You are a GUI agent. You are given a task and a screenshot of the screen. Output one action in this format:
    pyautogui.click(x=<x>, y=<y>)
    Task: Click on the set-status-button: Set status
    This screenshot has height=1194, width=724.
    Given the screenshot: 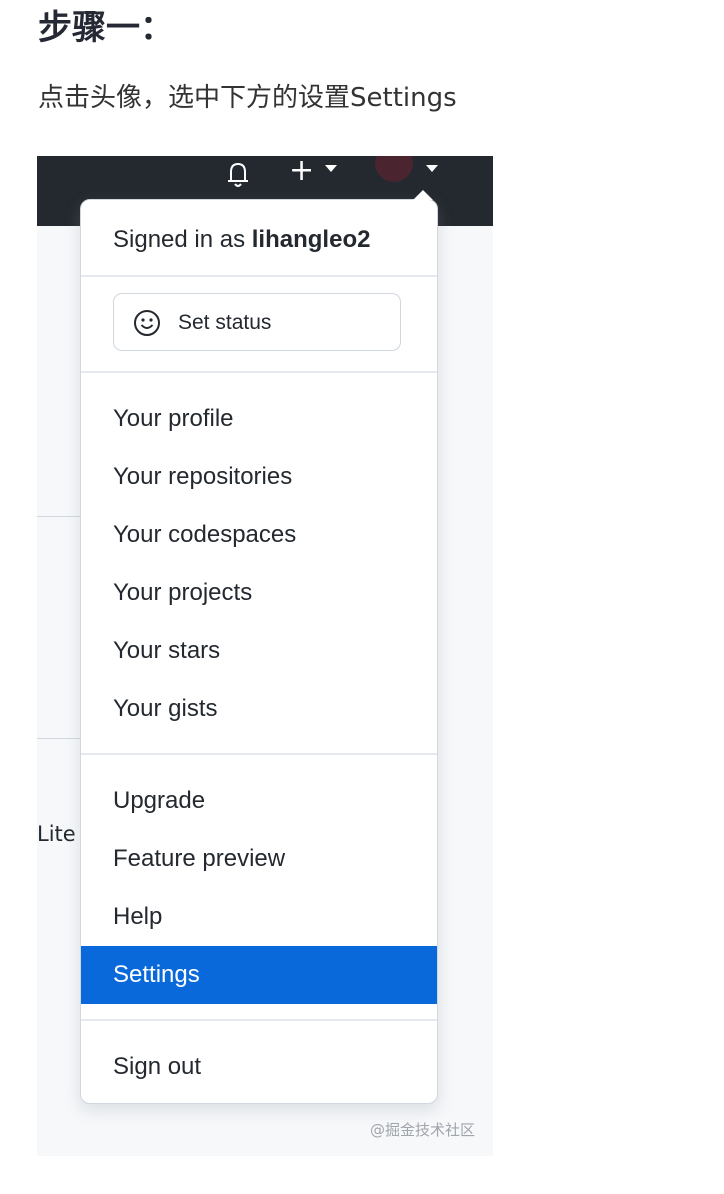 What is the action you would take?
    pyautogui.click(x=257, y=322)
    